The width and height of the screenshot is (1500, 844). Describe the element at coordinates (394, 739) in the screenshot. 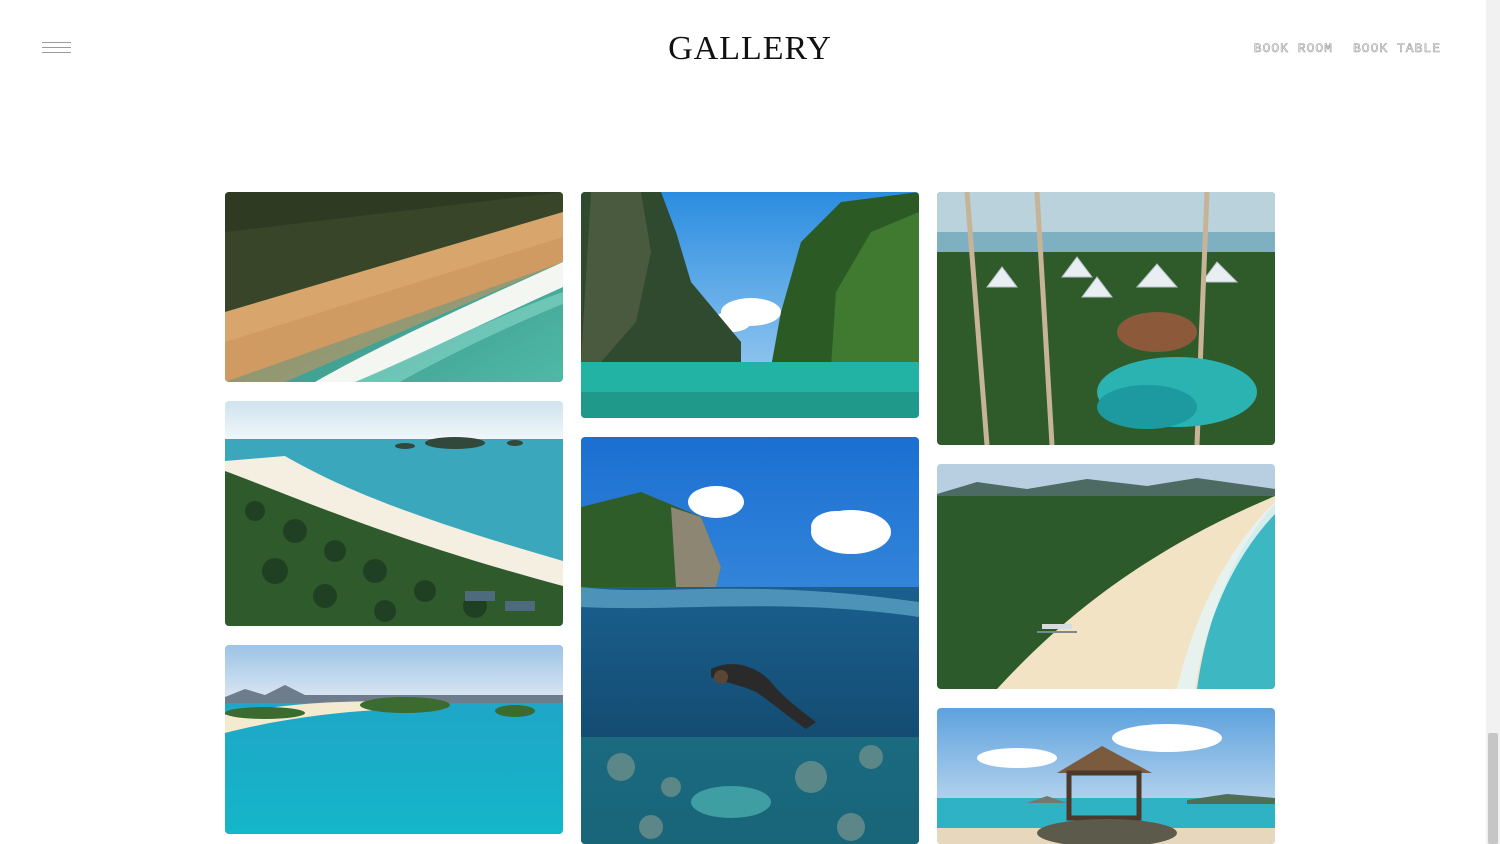

I see `gallery-photo-turquoise-bay` at that location.